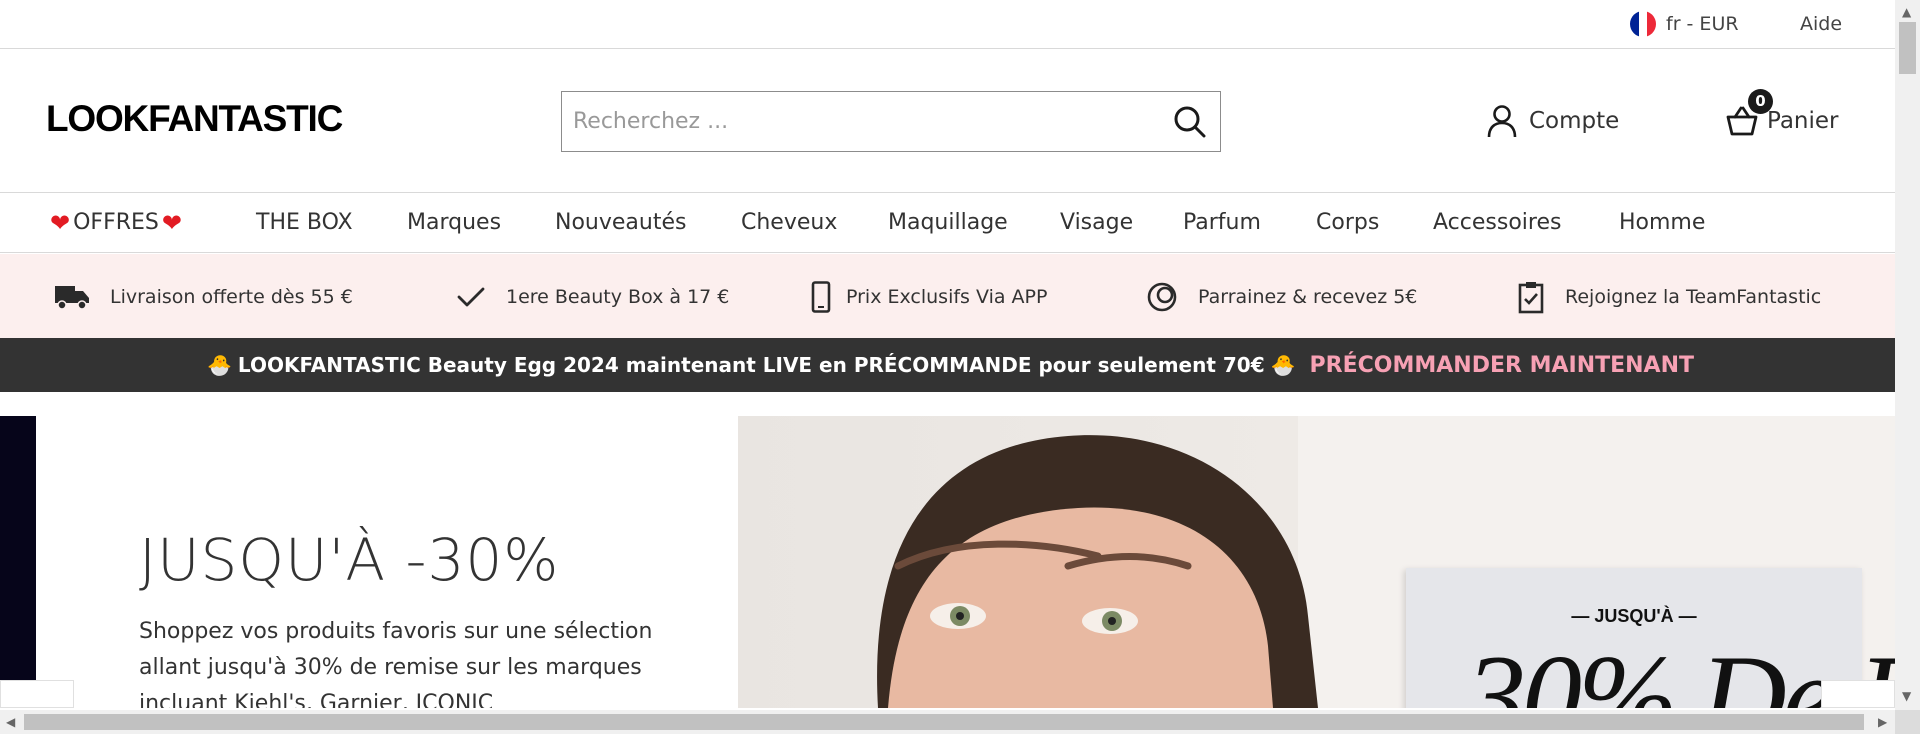 Image resolution: width=1920 pixels, height=734 pixels. Describe the element at coordinates (231, 297) in the screenshot. I see `usp-label: Livraison offerte dès 55 €` at that location.